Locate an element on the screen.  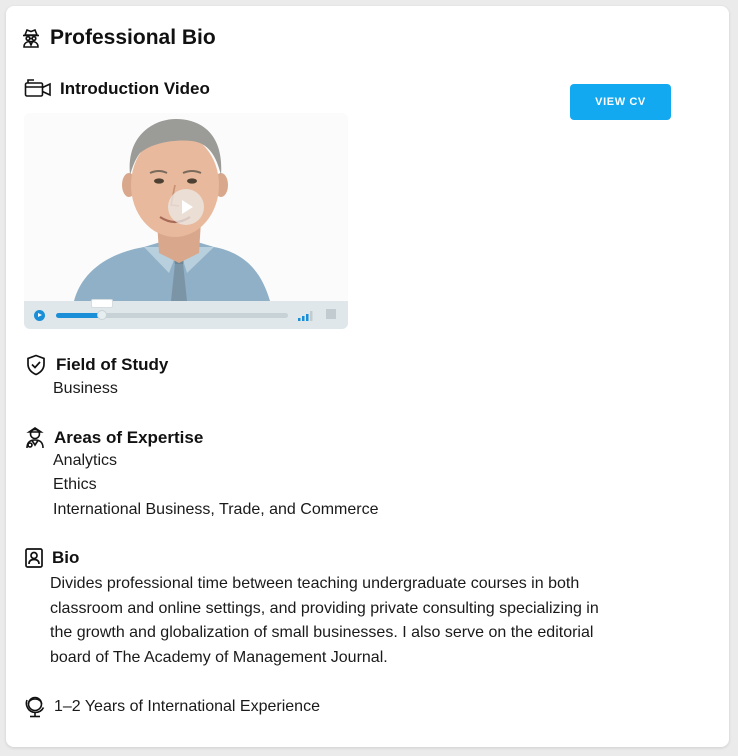
expertise-item: Ethics is located at coordinates (75, 484).